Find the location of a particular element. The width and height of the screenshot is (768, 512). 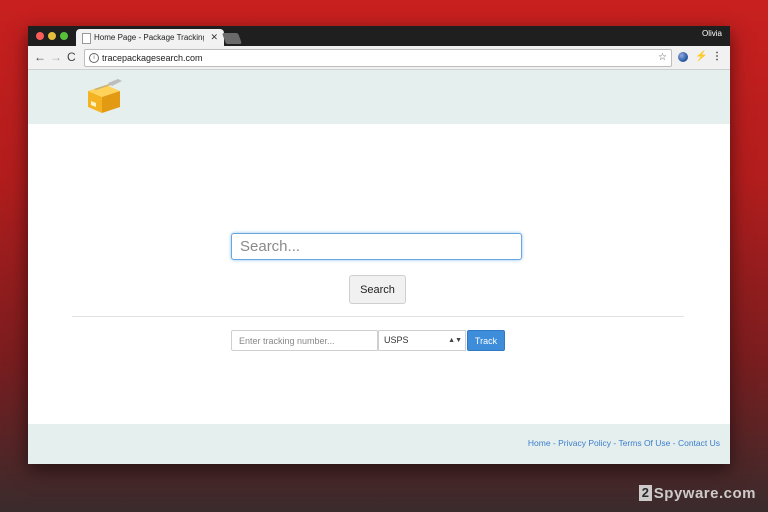

new-tab-button is located at coordinates (232, 38).